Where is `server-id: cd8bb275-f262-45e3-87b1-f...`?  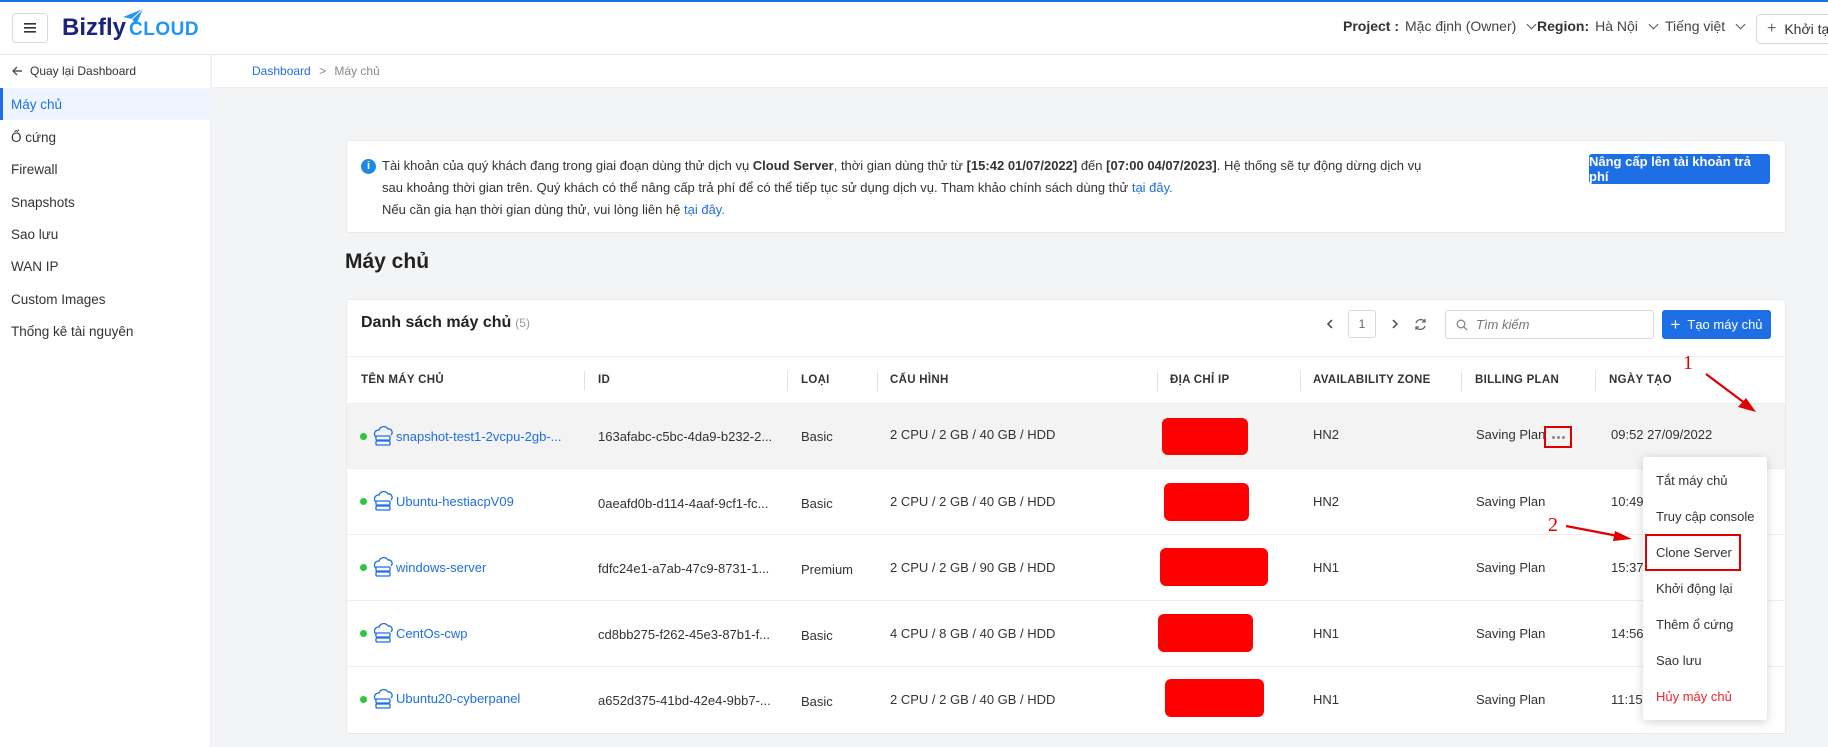 server-id: cd8bb275-f262-45e3-87b1-f... is located at coordinates (684, 634).